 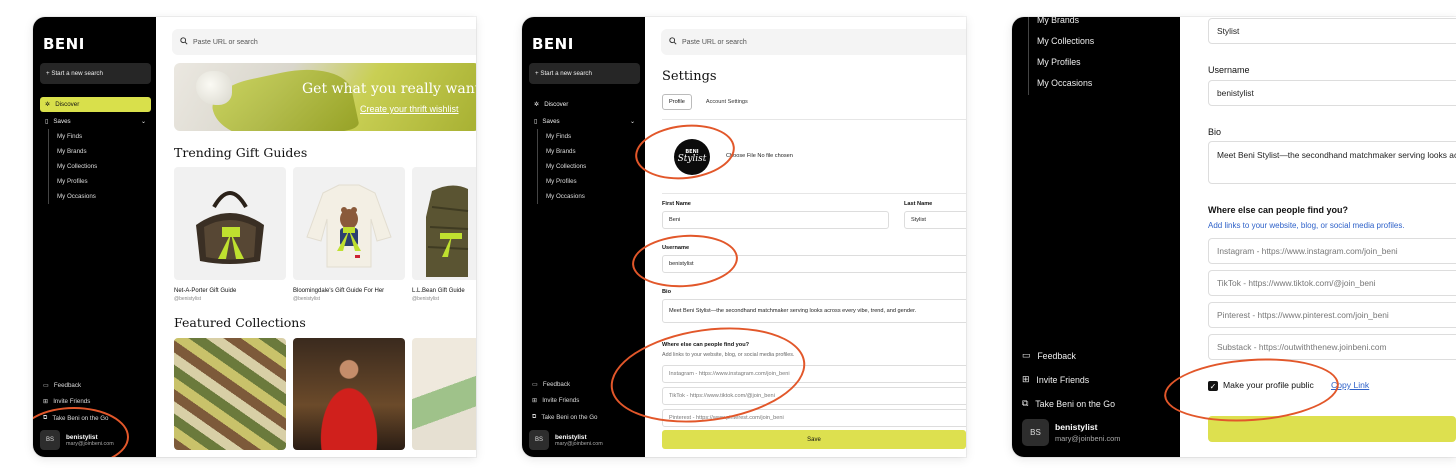 I want to click on choose-file-button: Choose File No file chosen, so click(x=759, y=156).